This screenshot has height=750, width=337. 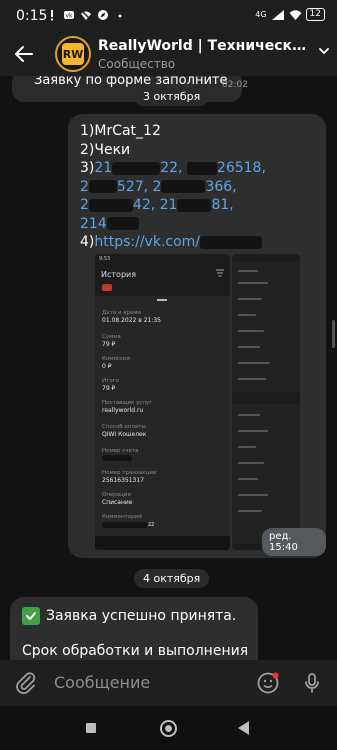 I want to click on system-nav-bar, so click(x=168, y=728).